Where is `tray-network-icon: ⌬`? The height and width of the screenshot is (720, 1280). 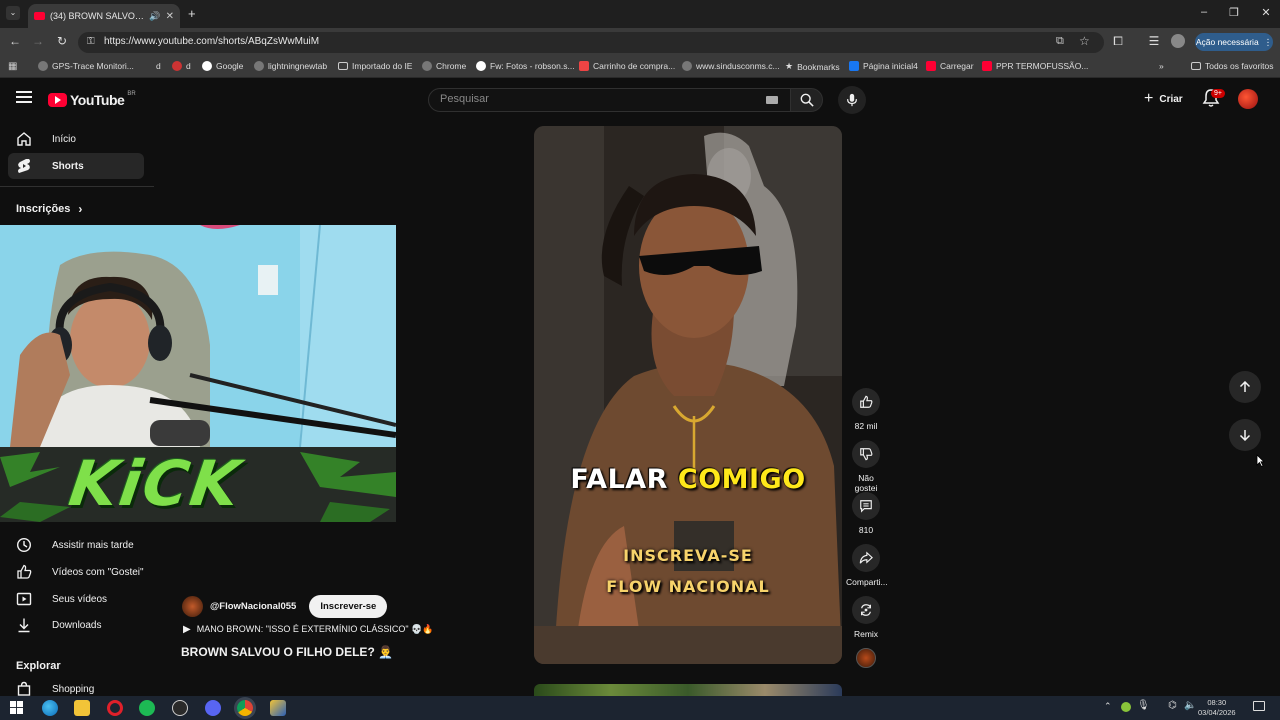
tray-network-icon: ⌬ is located at coordinates (1172, 705).